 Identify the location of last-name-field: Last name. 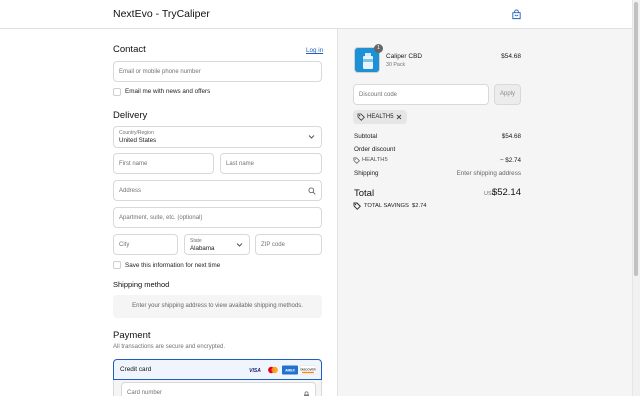
(271, 163).